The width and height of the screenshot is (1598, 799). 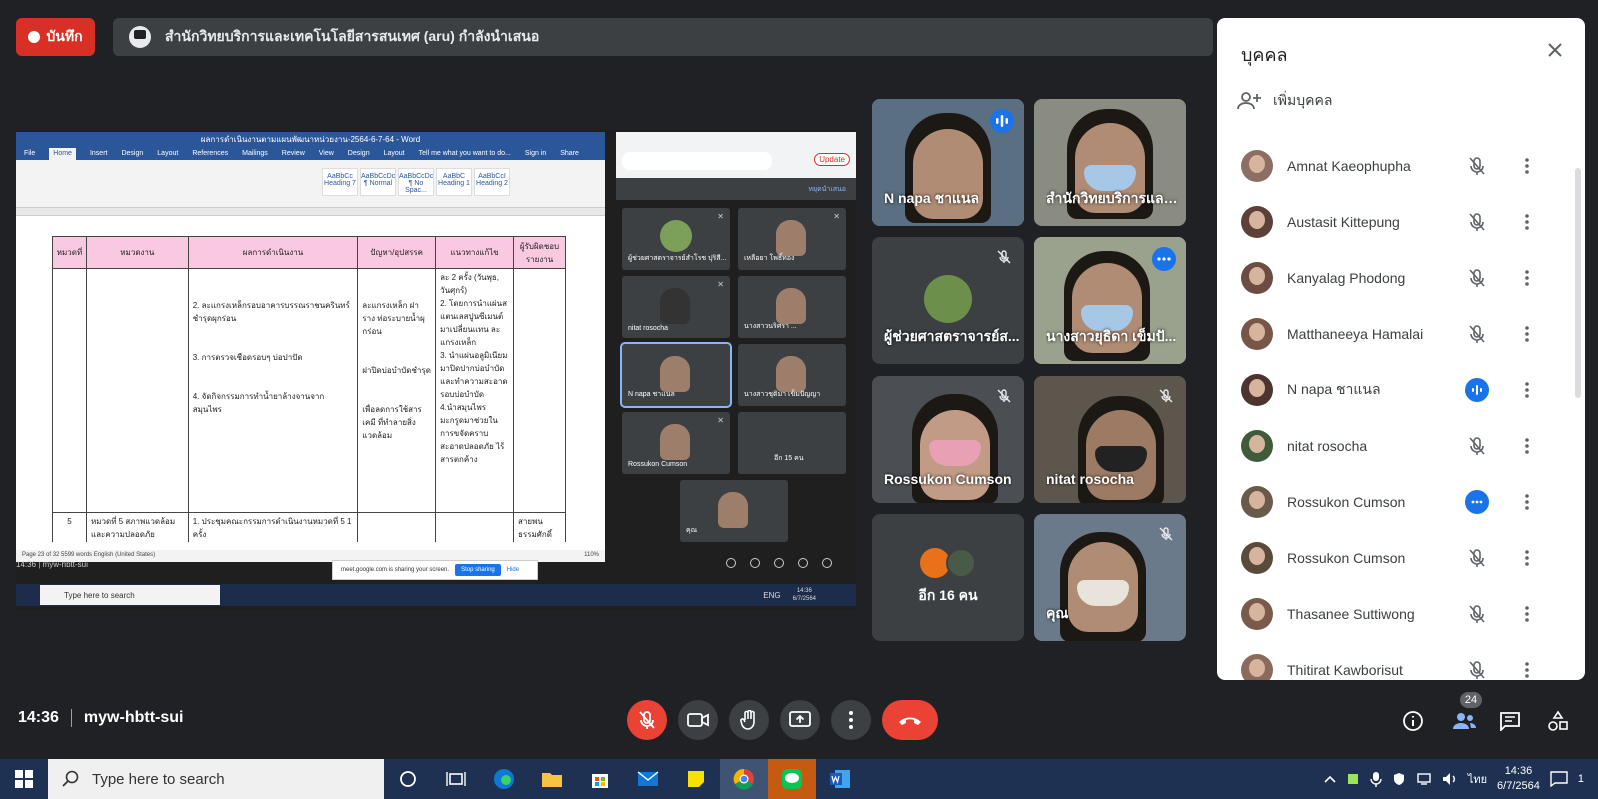 I want to click on mic-off-icon: ✕, so click(x=720, y=284).